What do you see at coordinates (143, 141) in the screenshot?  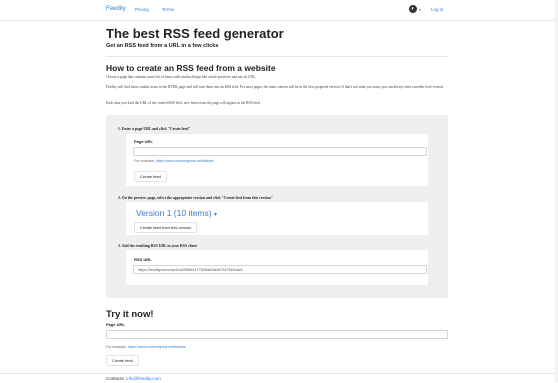 I see `page-url-label: Page URL` at bounding box center [143, 141].